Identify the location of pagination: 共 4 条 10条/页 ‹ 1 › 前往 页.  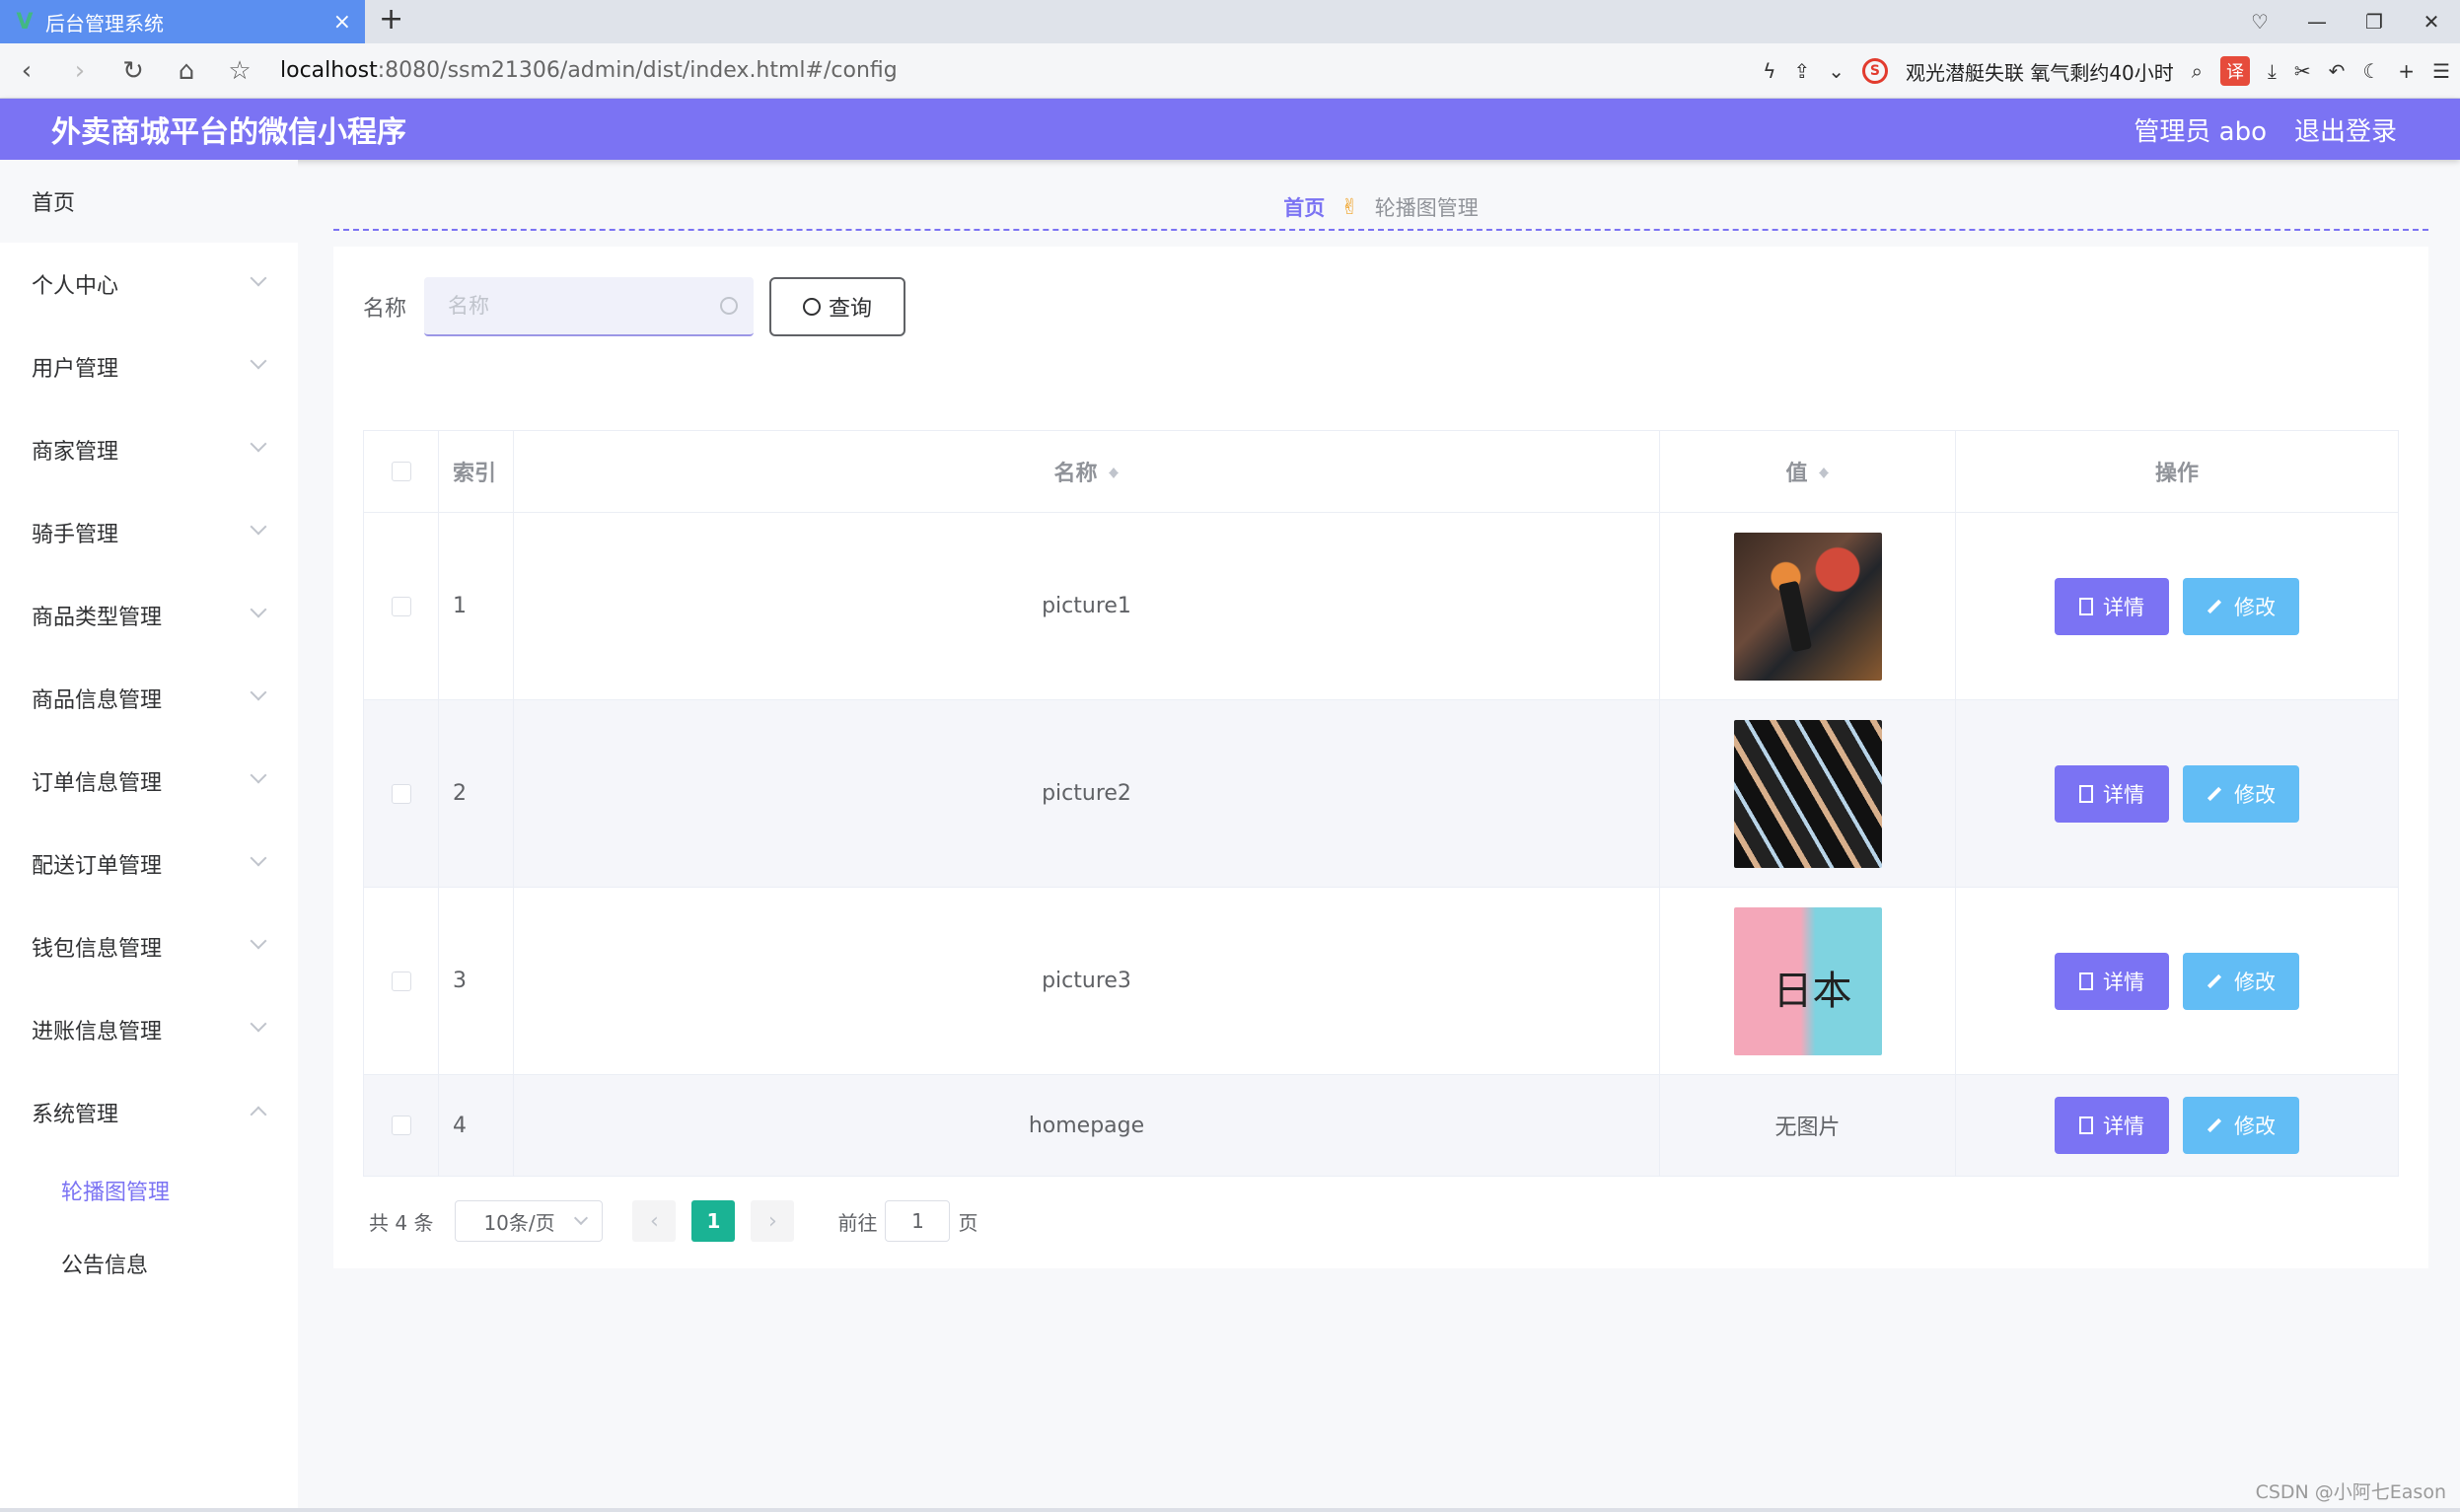
(673, 1221).